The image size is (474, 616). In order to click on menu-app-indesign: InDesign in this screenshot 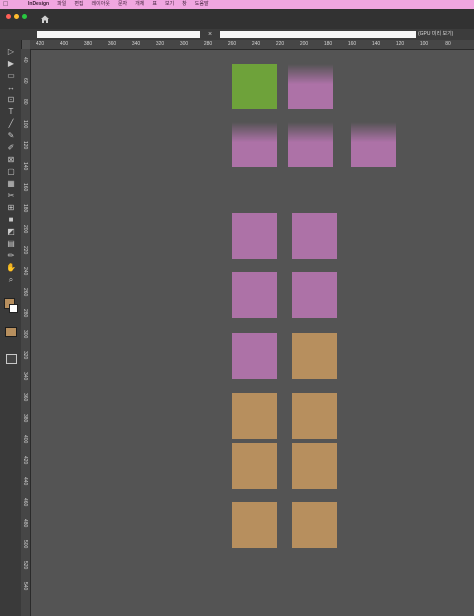, I will do `click(38, 4)`.